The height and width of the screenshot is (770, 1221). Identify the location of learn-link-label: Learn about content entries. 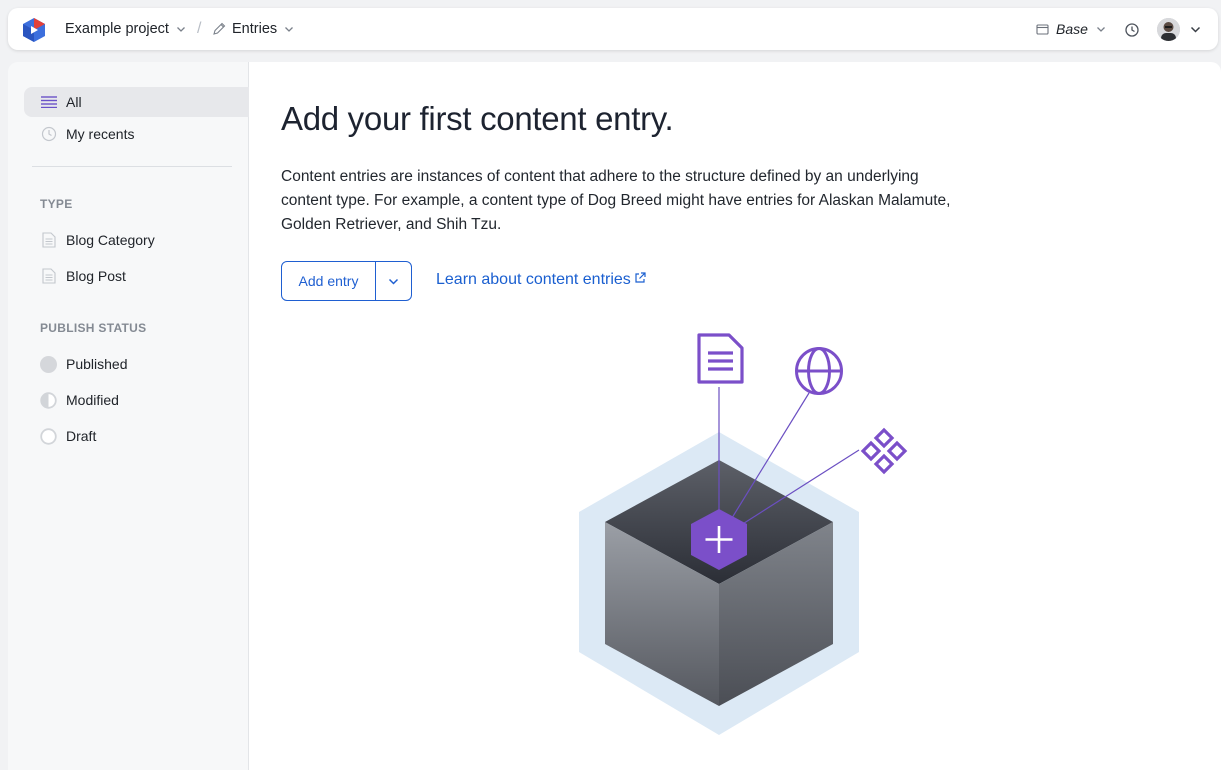
(533, 279).